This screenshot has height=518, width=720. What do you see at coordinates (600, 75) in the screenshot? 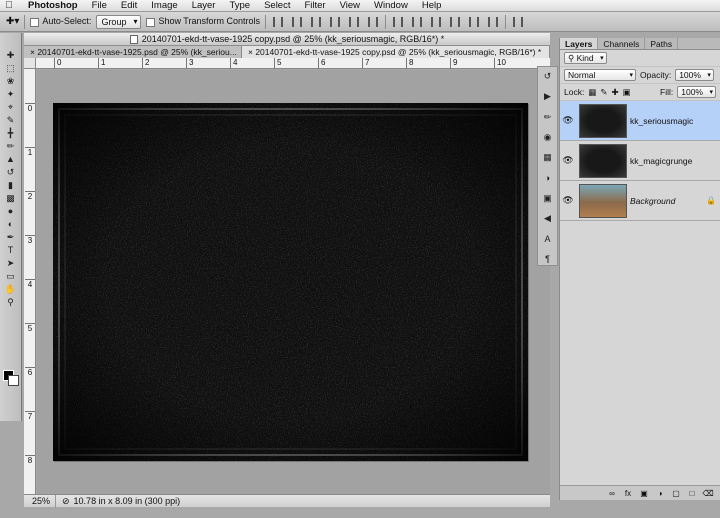
I see `blend-mode-dropdown: Normal` at bounding box center [600, 75].